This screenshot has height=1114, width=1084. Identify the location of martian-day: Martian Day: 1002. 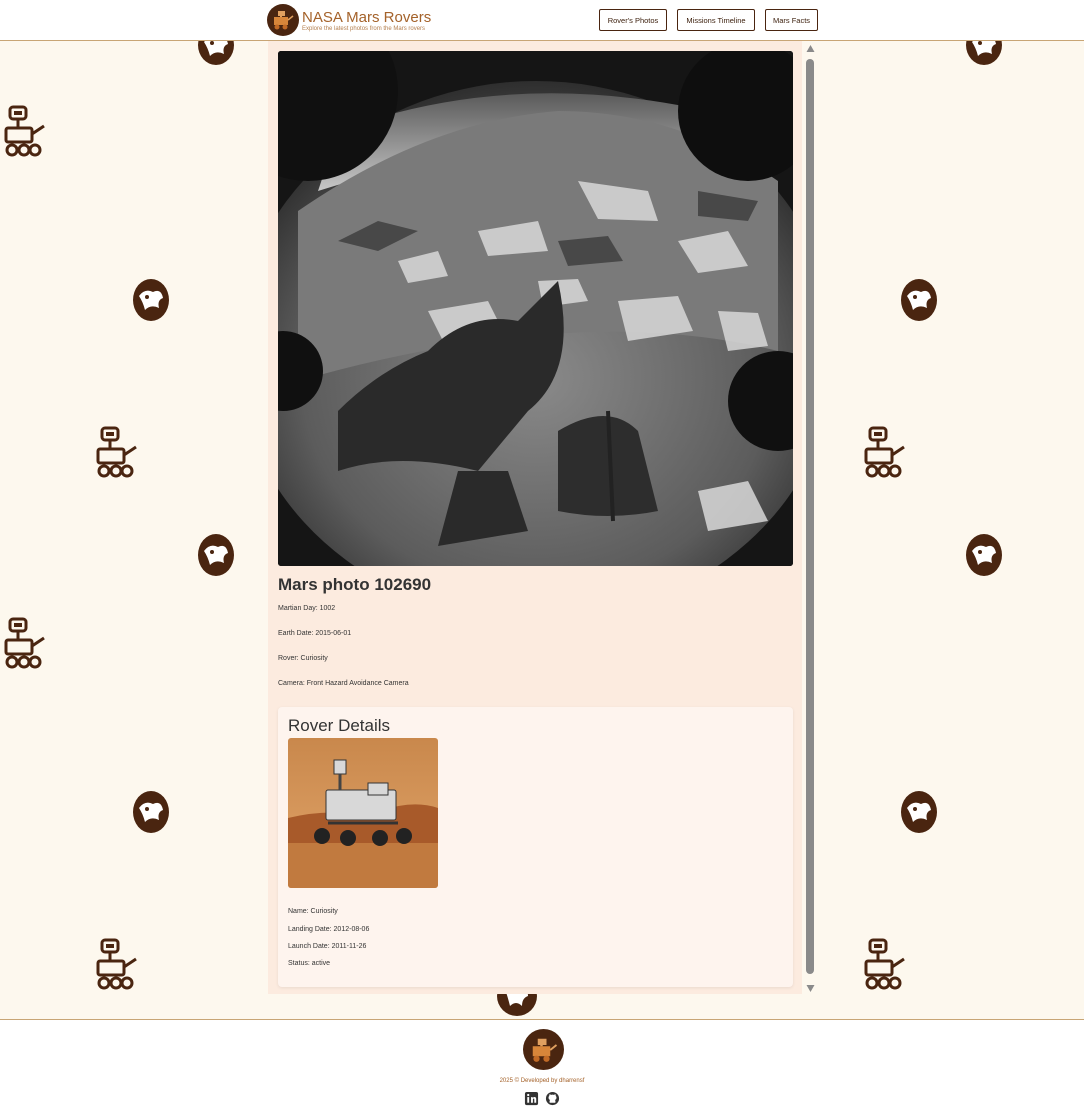
(307, 608).